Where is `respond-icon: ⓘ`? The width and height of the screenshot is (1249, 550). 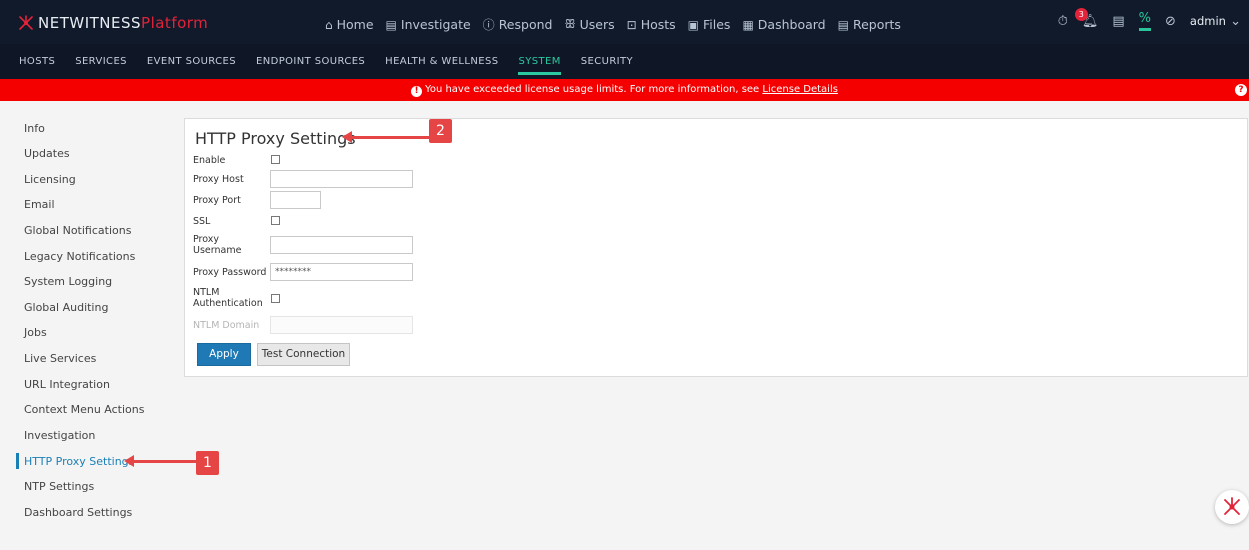
respond-icon: ⓘ is located at coordinates (488, 25).